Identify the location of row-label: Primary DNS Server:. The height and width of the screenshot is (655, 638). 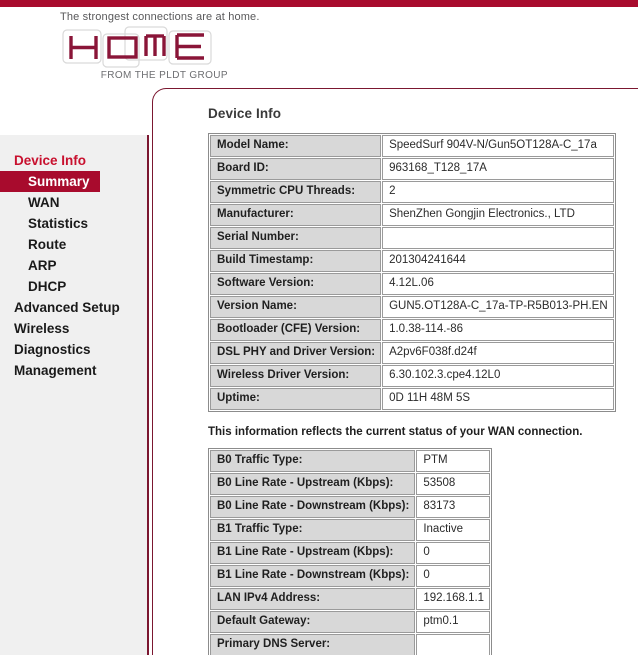
(313, 644).